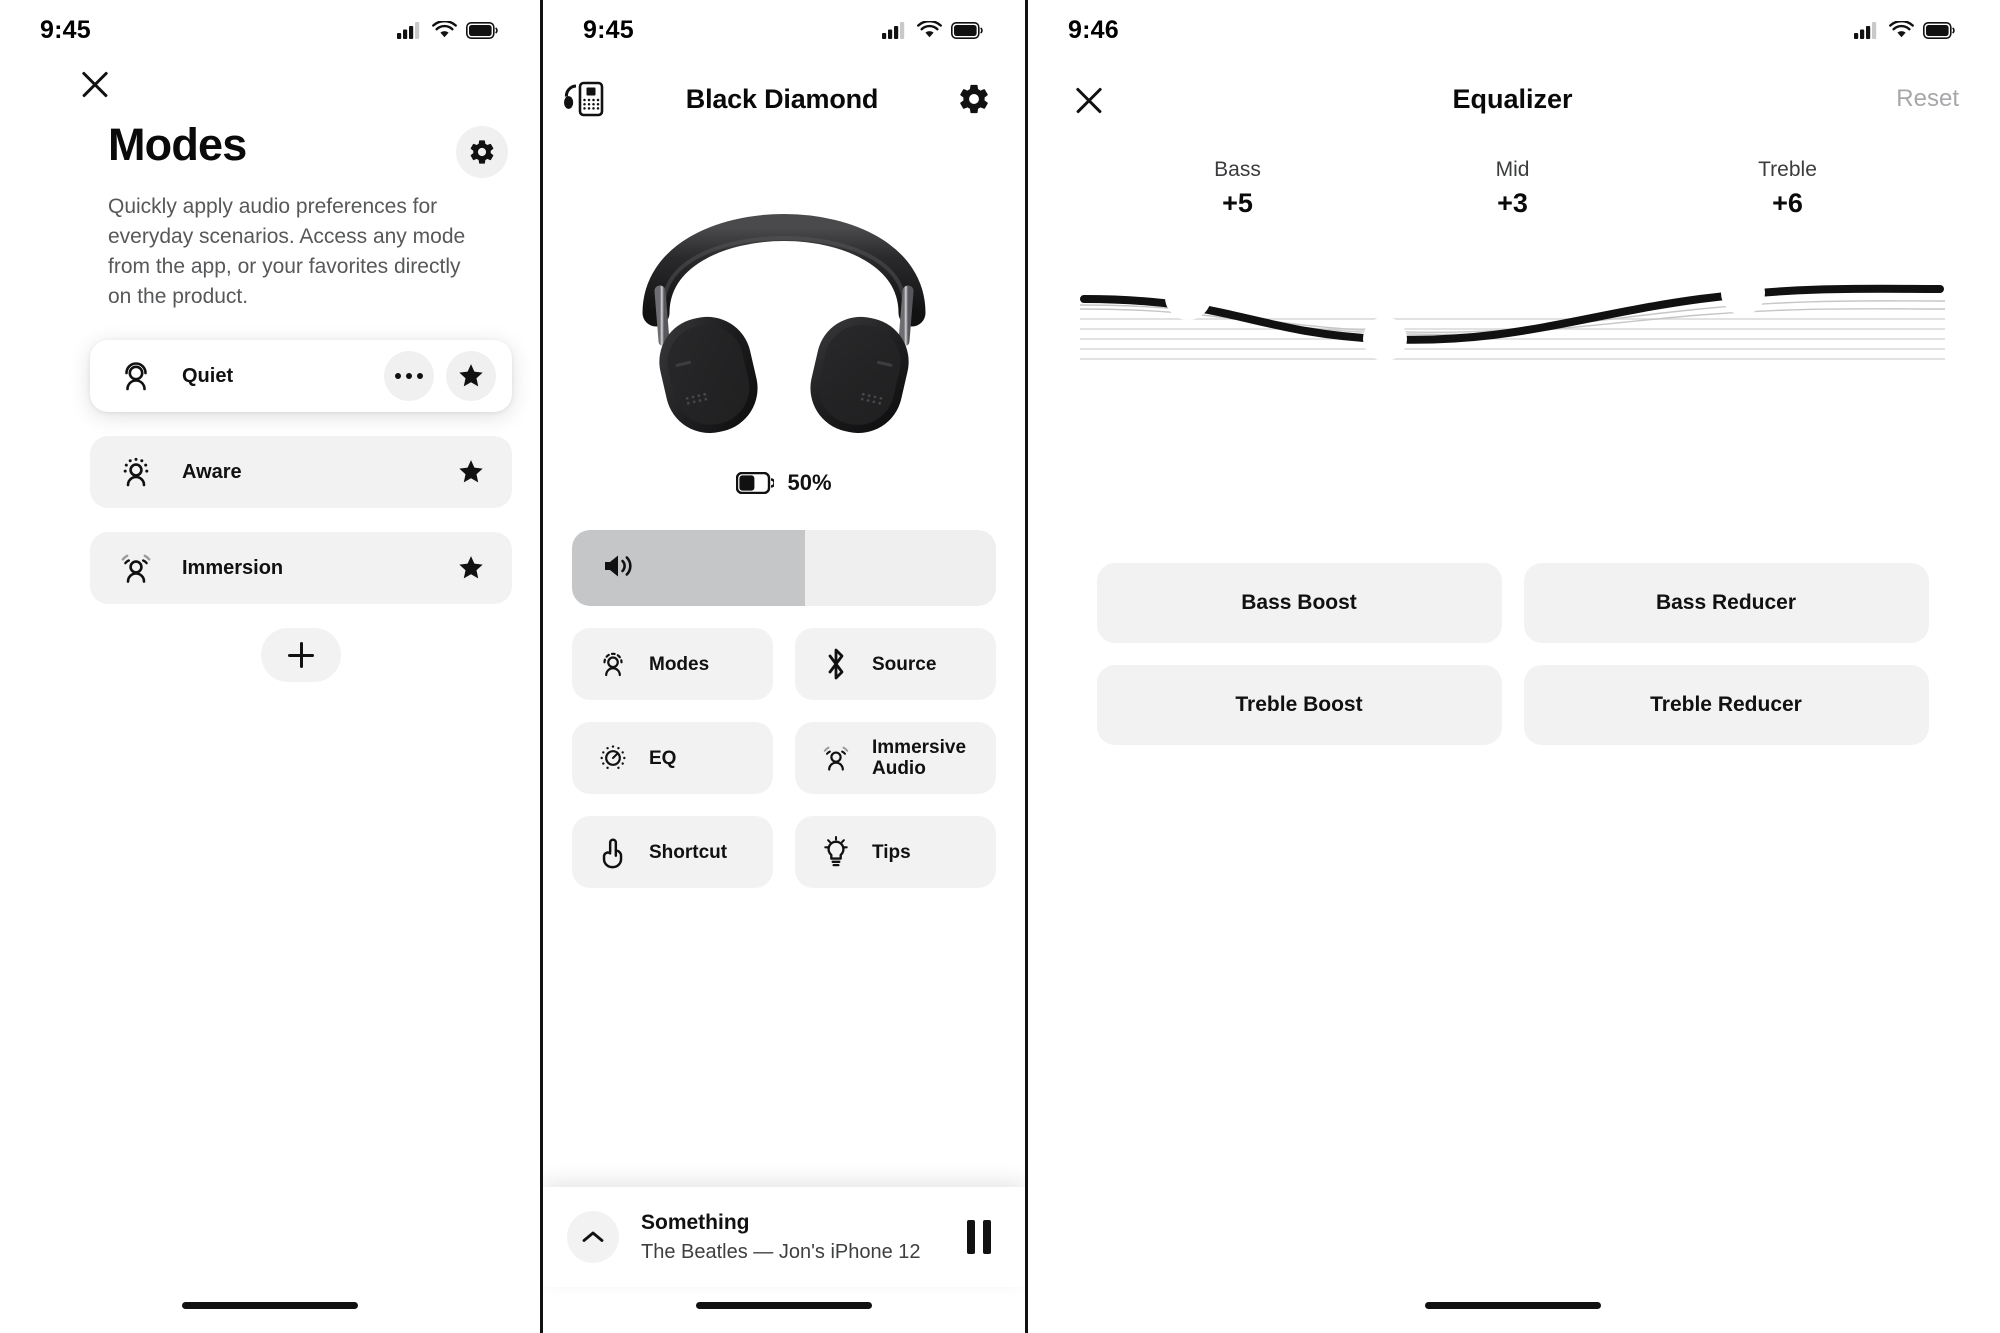 The image size is (2000, 1333). Describe the element at coordinates (784, 30) in the screenshot. I see `status-bar-device: 9:45` at that location.